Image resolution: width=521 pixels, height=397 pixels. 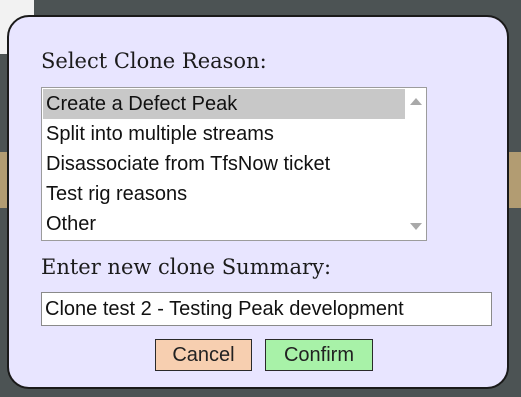 I want to click on clone-reason-label: Select Clone Reason:, so click(x=154, y=61).